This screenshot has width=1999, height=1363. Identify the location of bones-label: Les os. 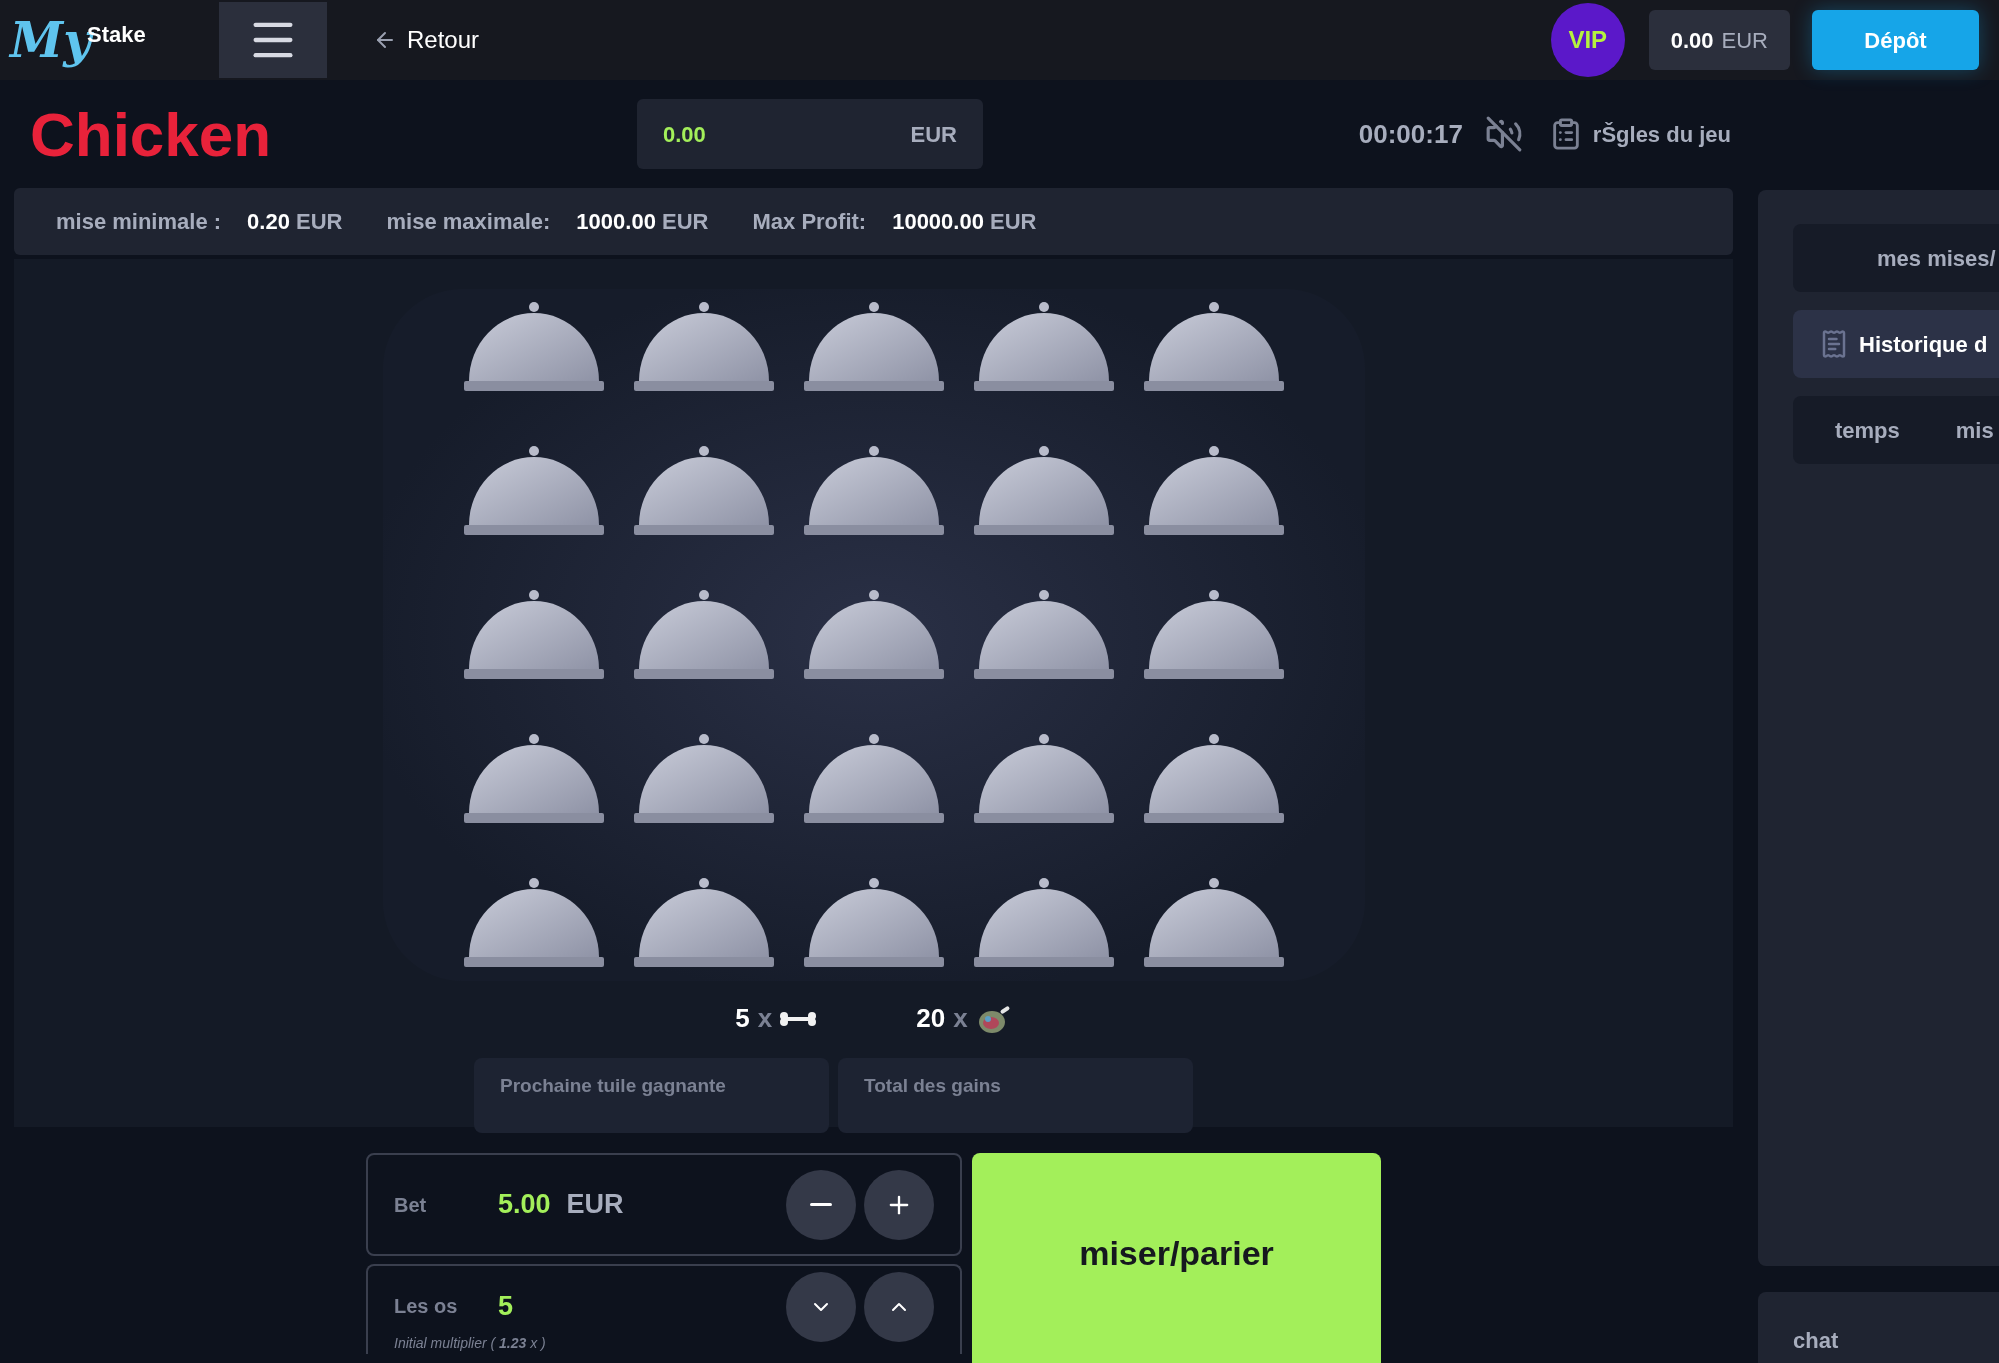
(426, 1306).